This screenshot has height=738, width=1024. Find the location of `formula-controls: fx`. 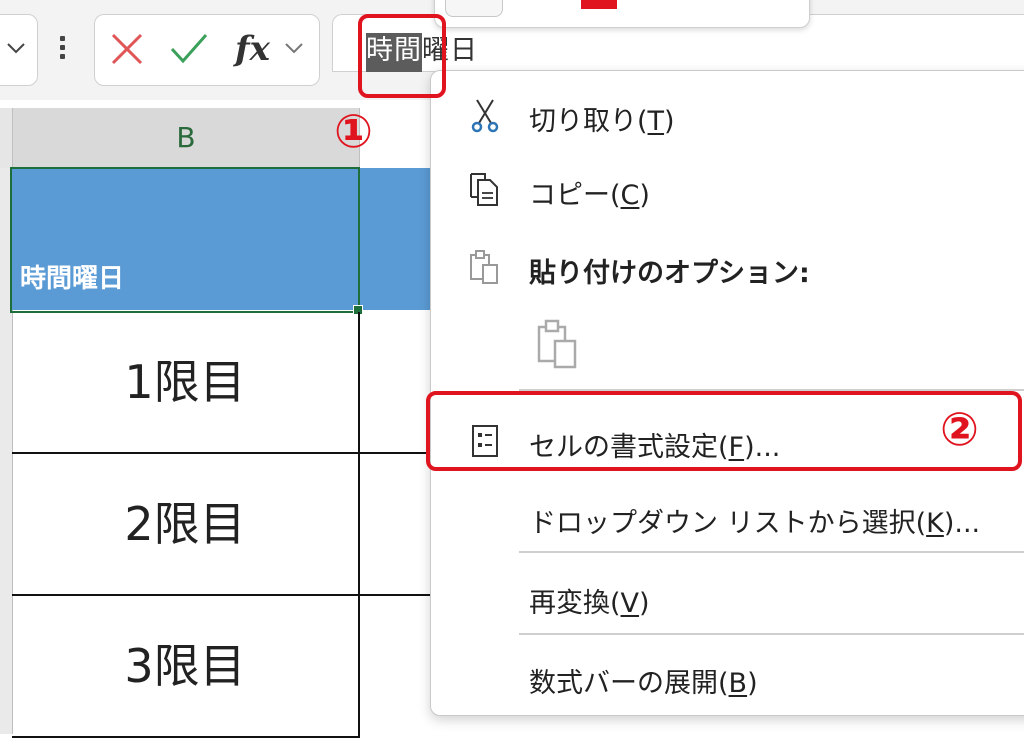

formula-controls: fx is located at coordinates (207, 50).